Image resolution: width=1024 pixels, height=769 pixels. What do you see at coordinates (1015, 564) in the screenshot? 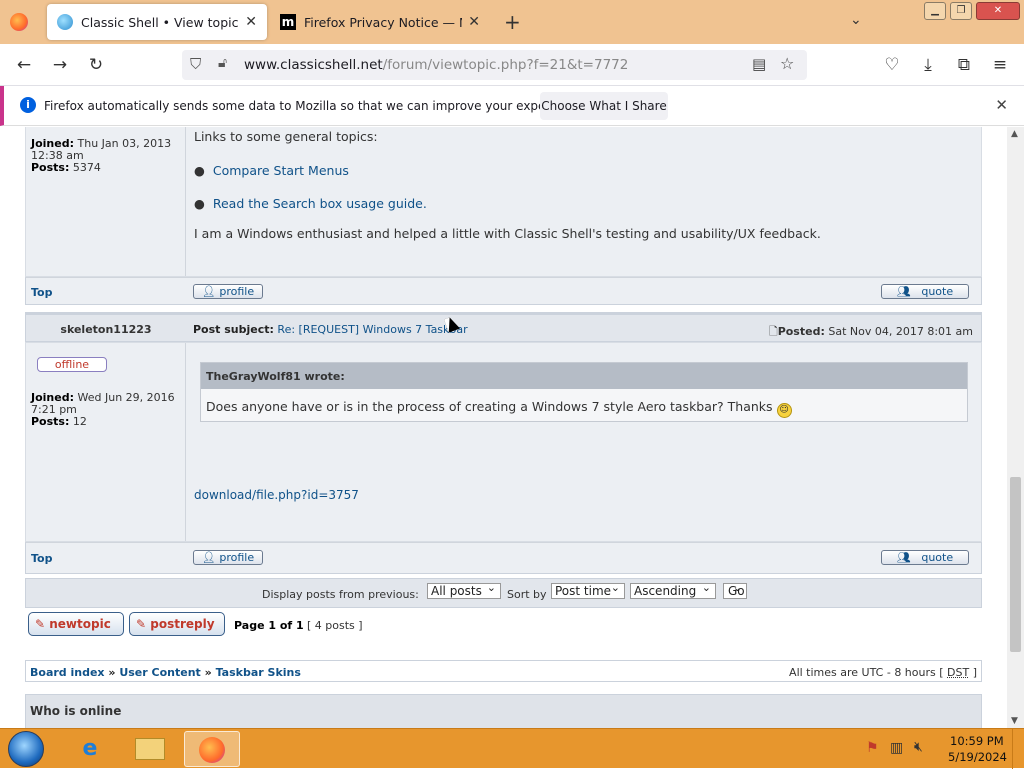
I see `scrollbar-thumb` at bounding box center [1015, 564].